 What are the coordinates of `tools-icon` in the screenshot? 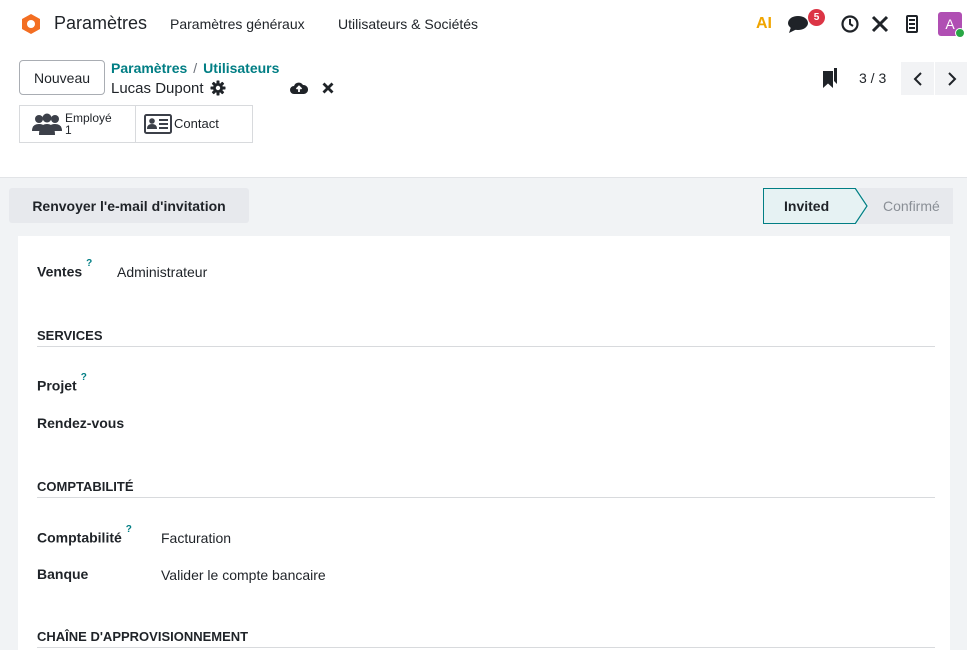 It's located at (880, 24).